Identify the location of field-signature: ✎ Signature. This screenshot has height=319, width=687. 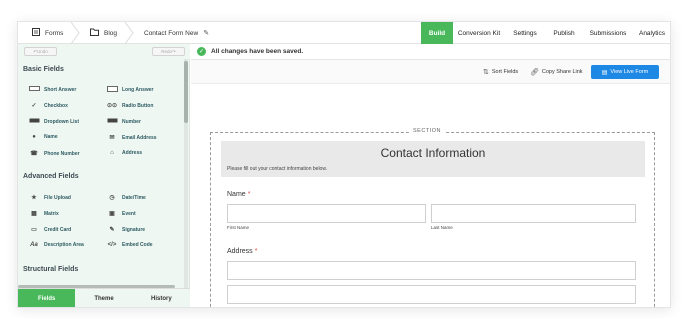
(126, 230).